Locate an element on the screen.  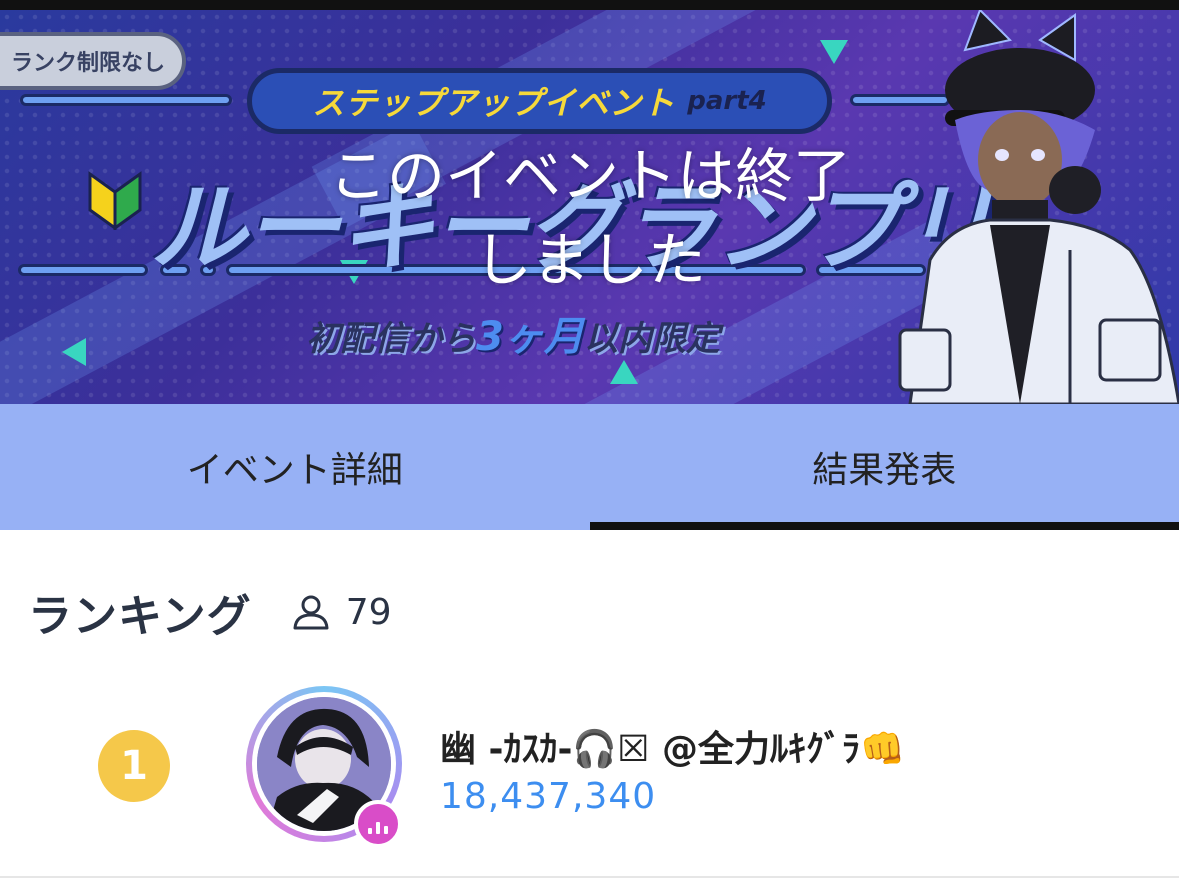
live-icon is located at coordinates (378, 824).